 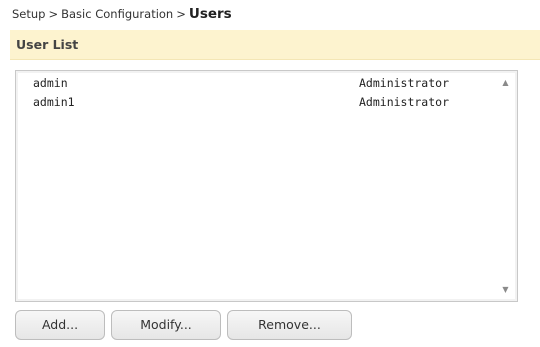 What do you see at coordinates (28, 14) in the screenshot?
I see `breadcrumb-item-setup: Setup` at bounding box center [28, 14].